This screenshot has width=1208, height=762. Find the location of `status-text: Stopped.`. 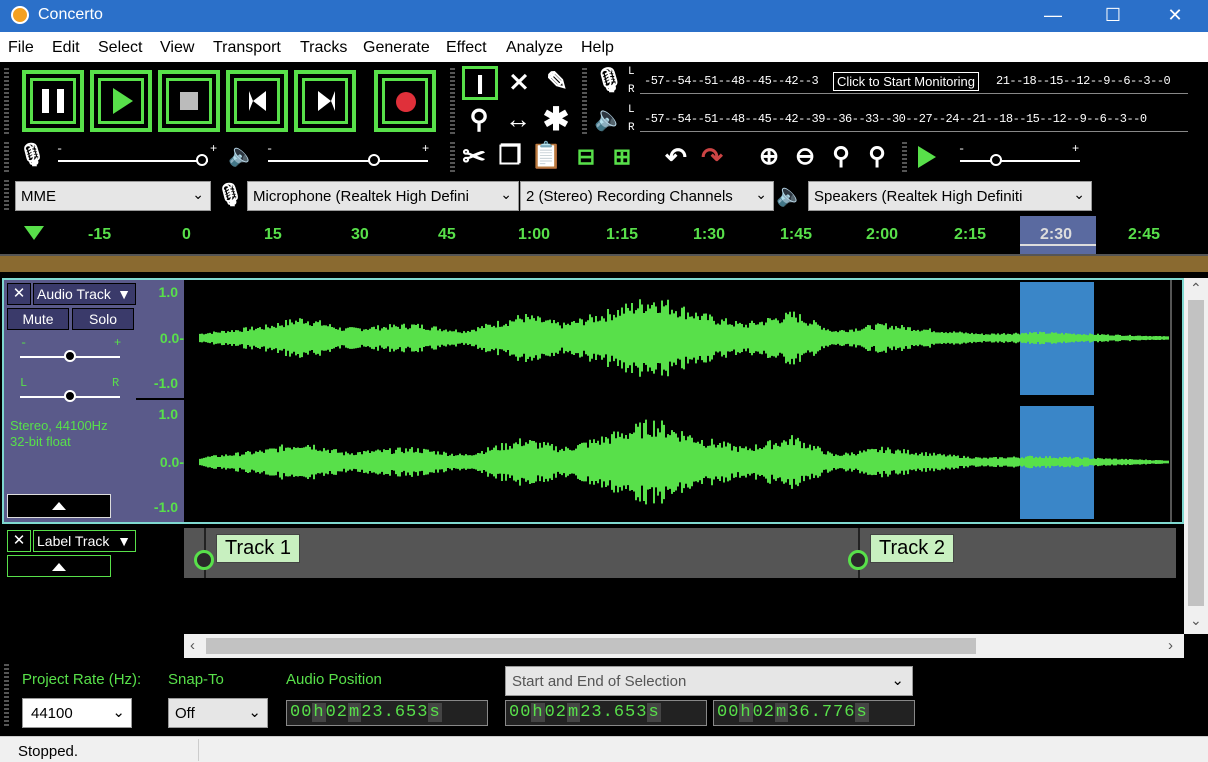

status-text: Stopped. is located at coordinates (48, 751).